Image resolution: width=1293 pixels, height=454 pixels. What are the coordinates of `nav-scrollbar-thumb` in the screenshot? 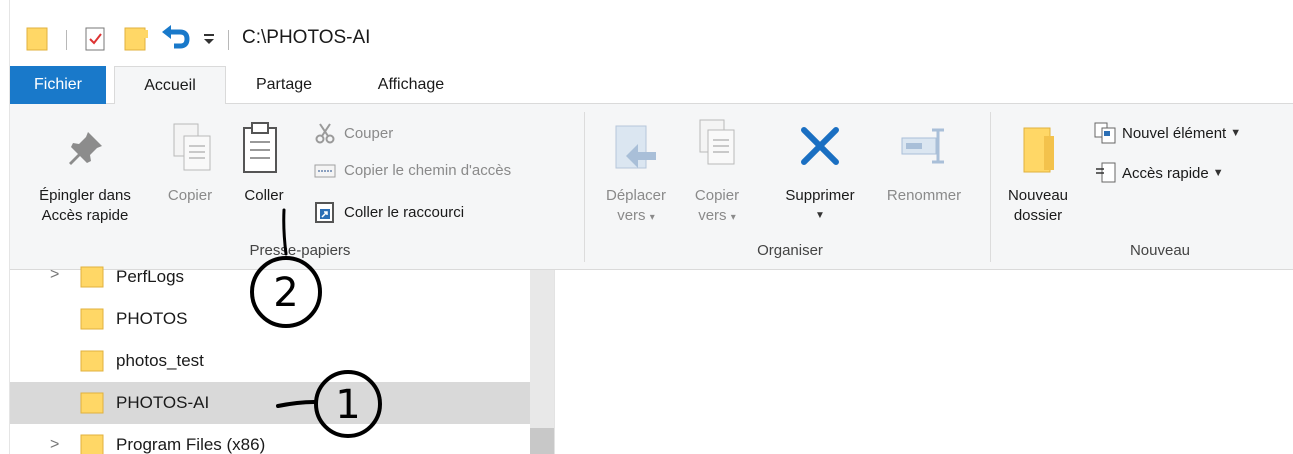 It's located at (542, 441).